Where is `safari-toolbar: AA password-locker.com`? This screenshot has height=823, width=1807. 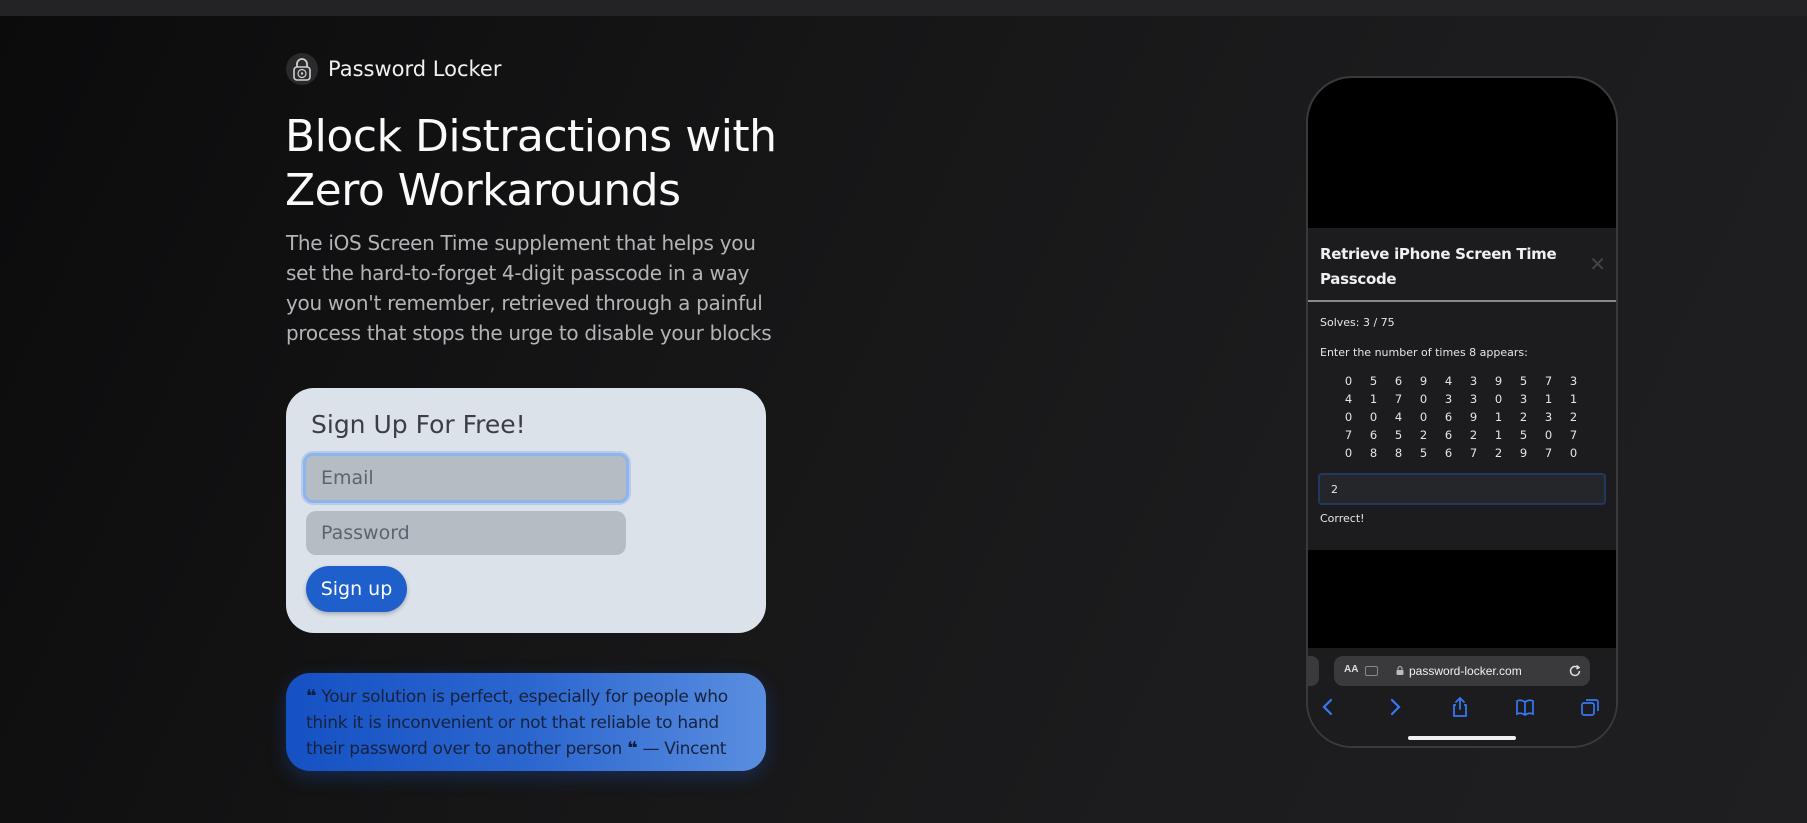 safari-toolbar: AA password-locker.com is located at coordinates (1462, 697).